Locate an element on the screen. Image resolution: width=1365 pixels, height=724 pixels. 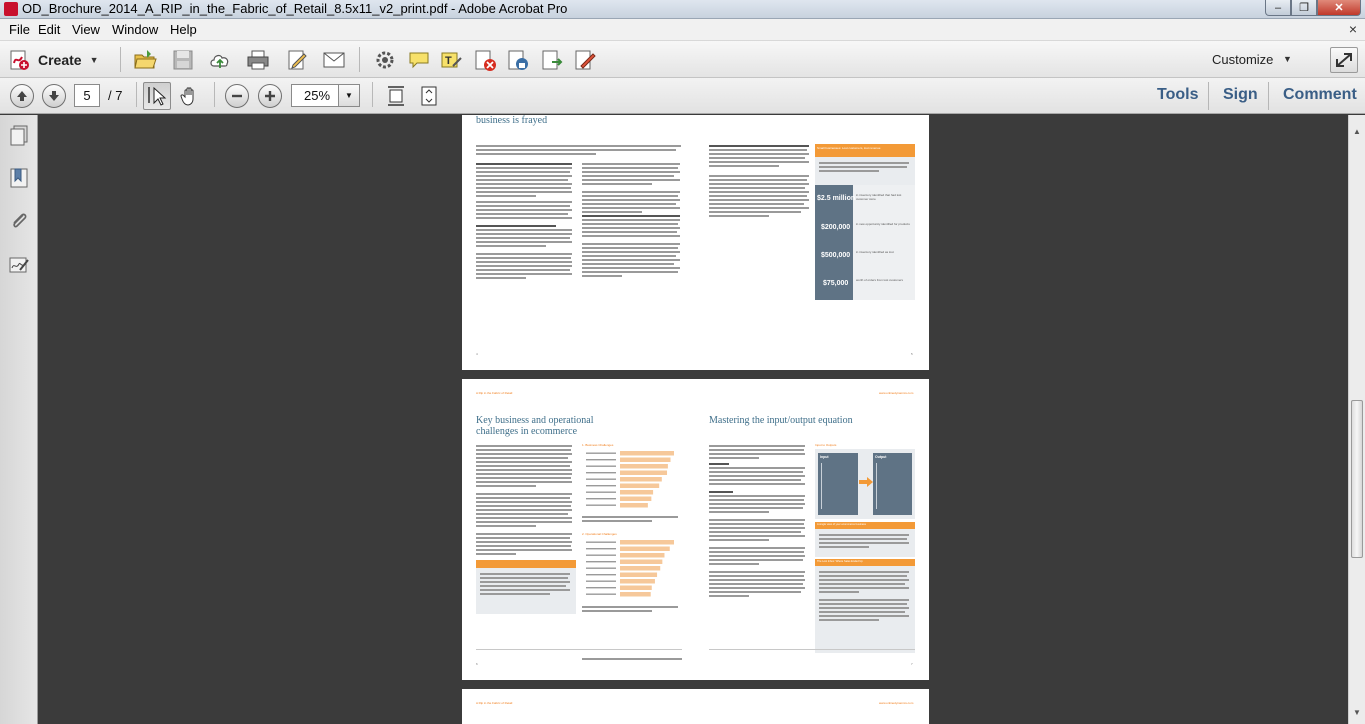
expand-arrows-icon is located at coordinates (1344, 60).